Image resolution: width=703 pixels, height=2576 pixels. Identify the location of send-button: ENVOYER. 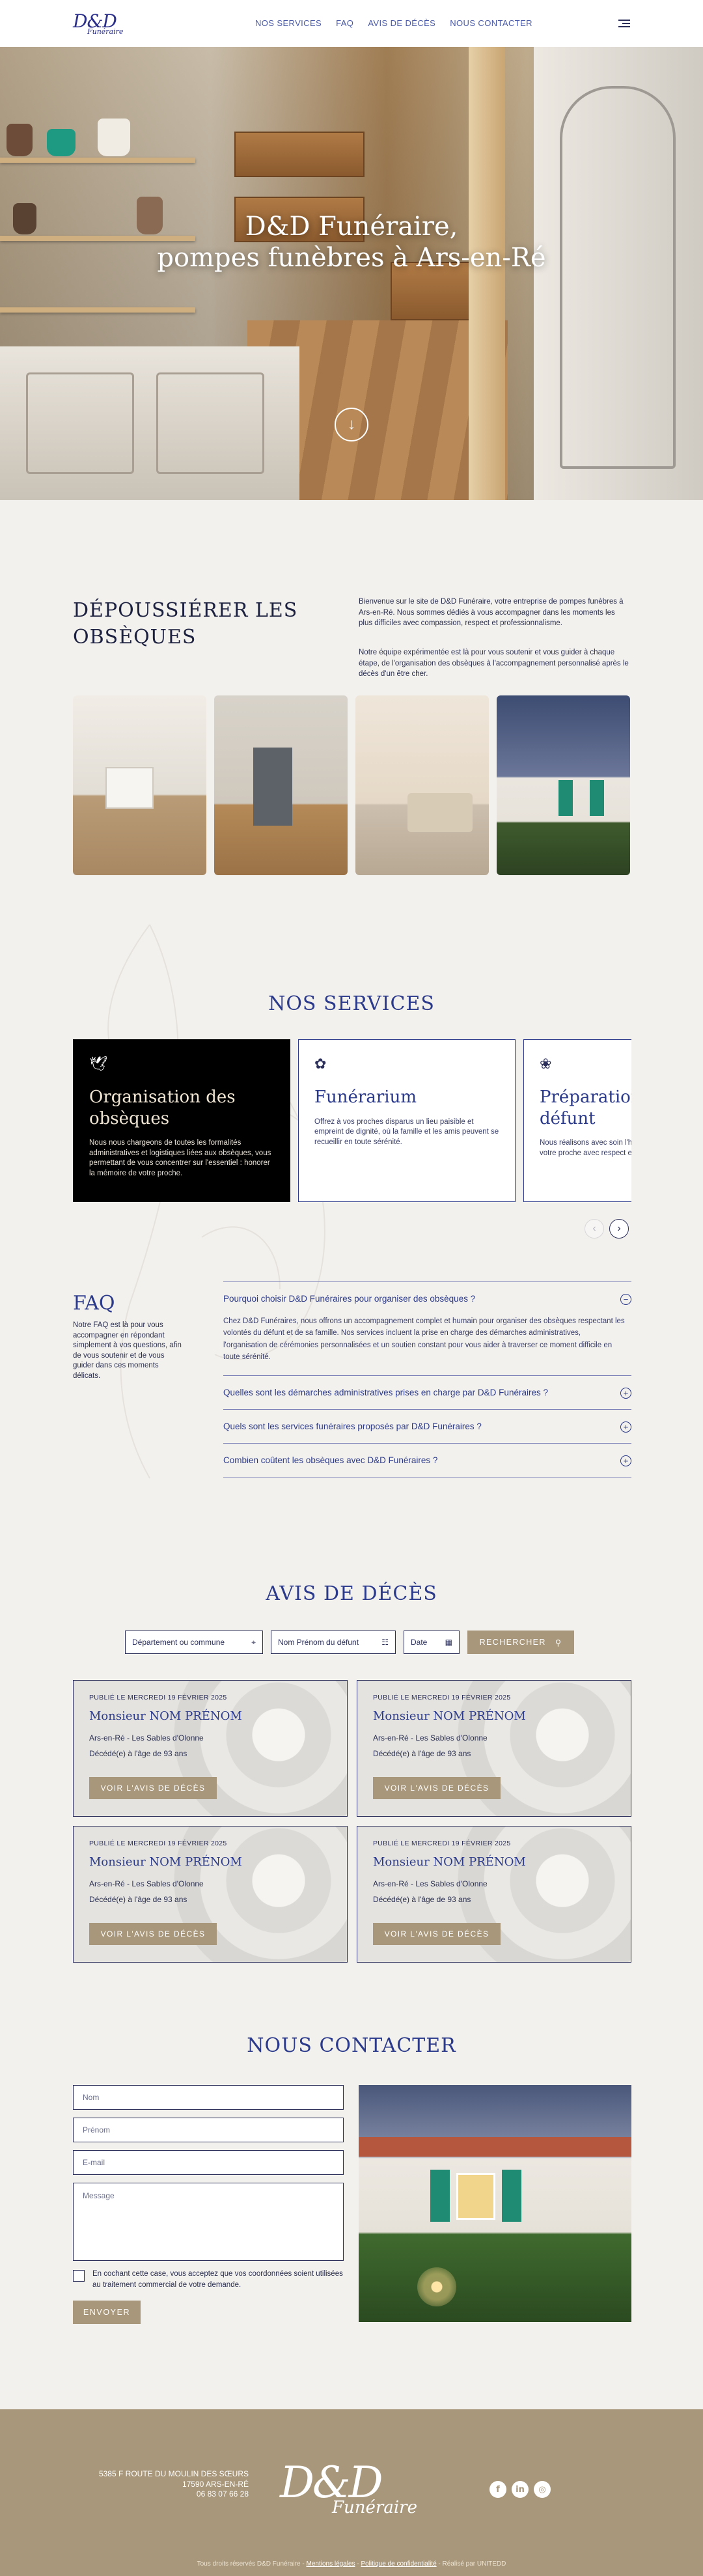
(107, 2313).